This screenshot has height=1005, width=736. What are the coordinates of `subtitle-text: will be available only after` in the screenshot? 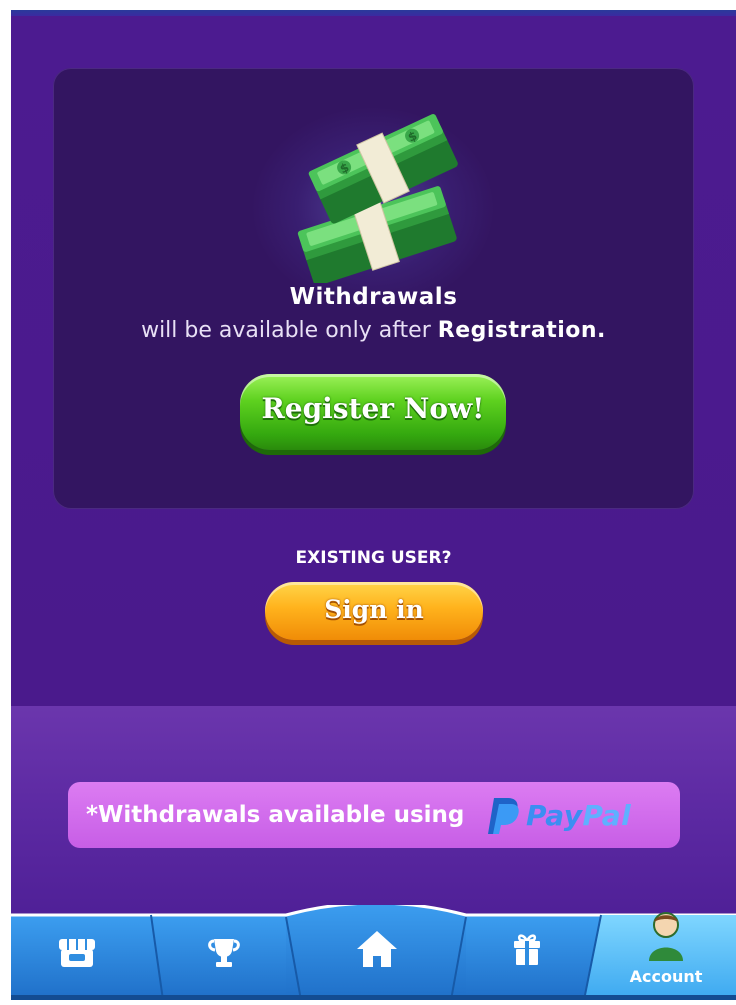 It's located at (286, 330).